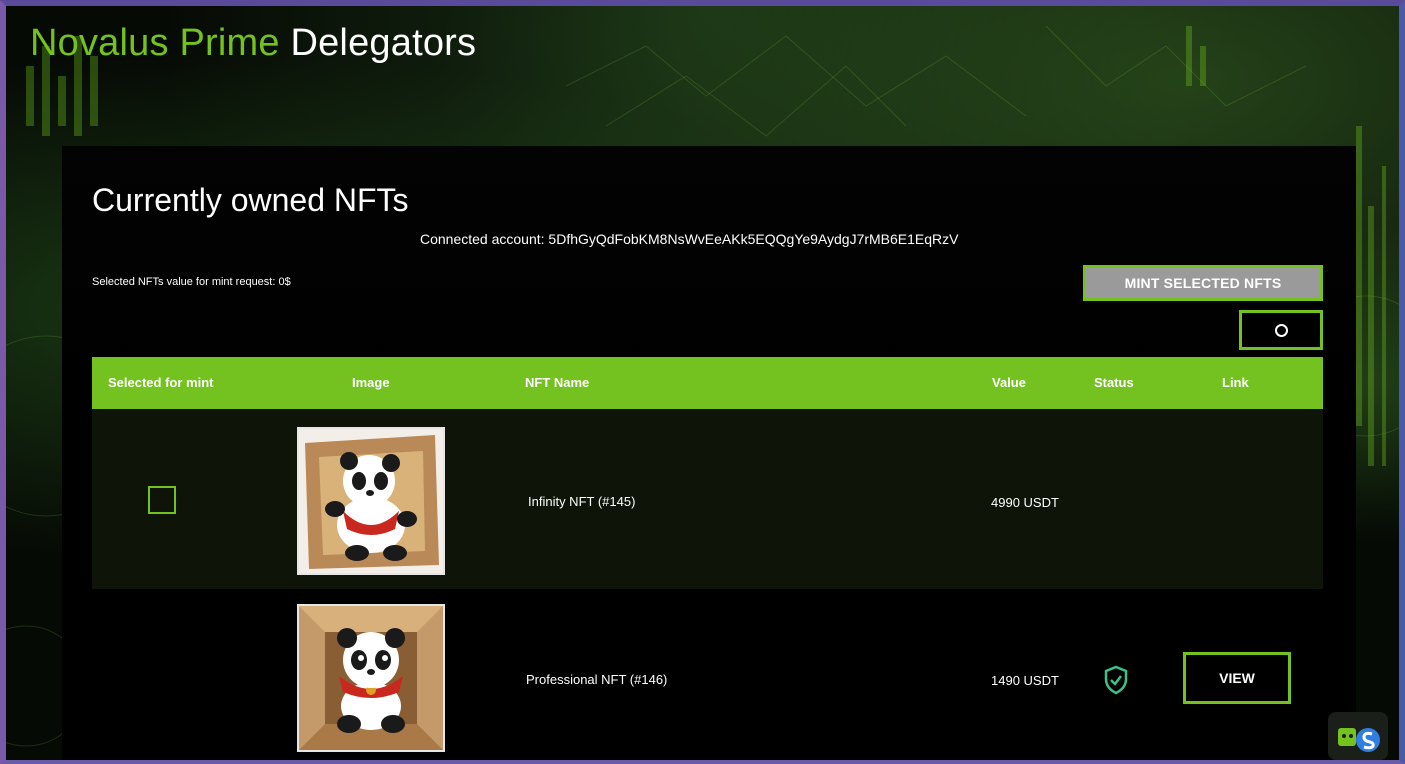  I want to click on nft-image-panda-infinity, so click(371, 501).